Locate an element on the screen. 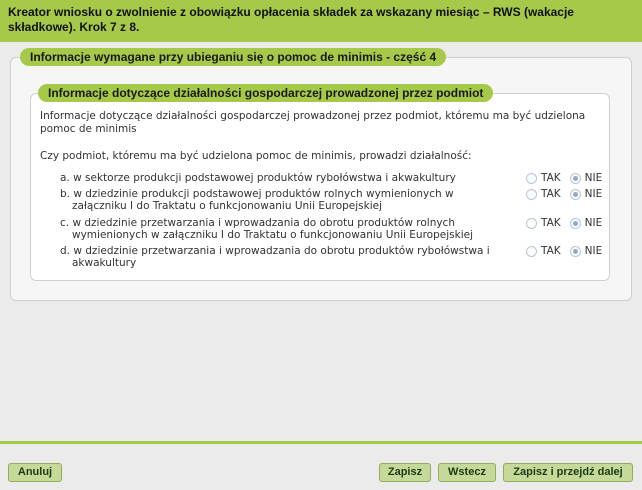 The width and height of the screenshot is (642, 490). back-button: Wstecz is located at coordinates (467, 472).